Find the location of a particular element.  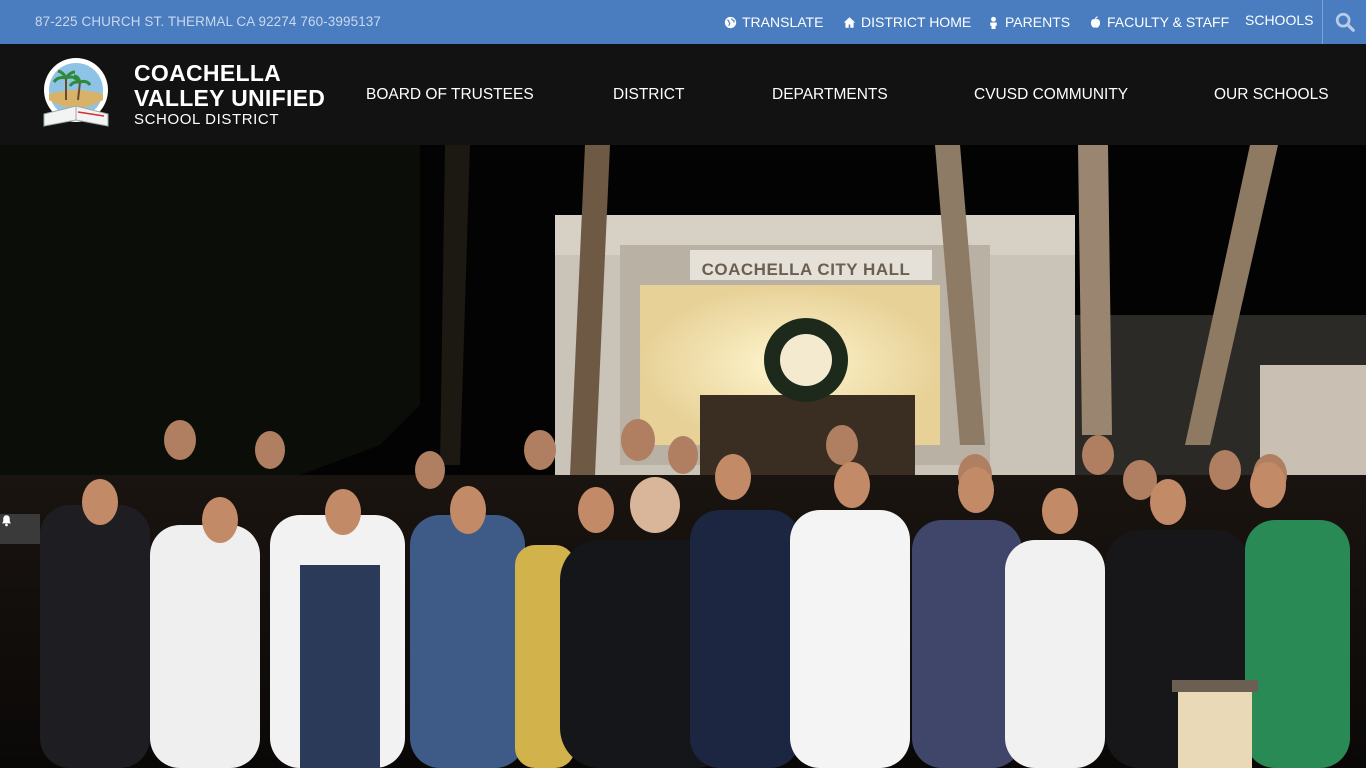

bell-icon is located at coordinates (6, 521).